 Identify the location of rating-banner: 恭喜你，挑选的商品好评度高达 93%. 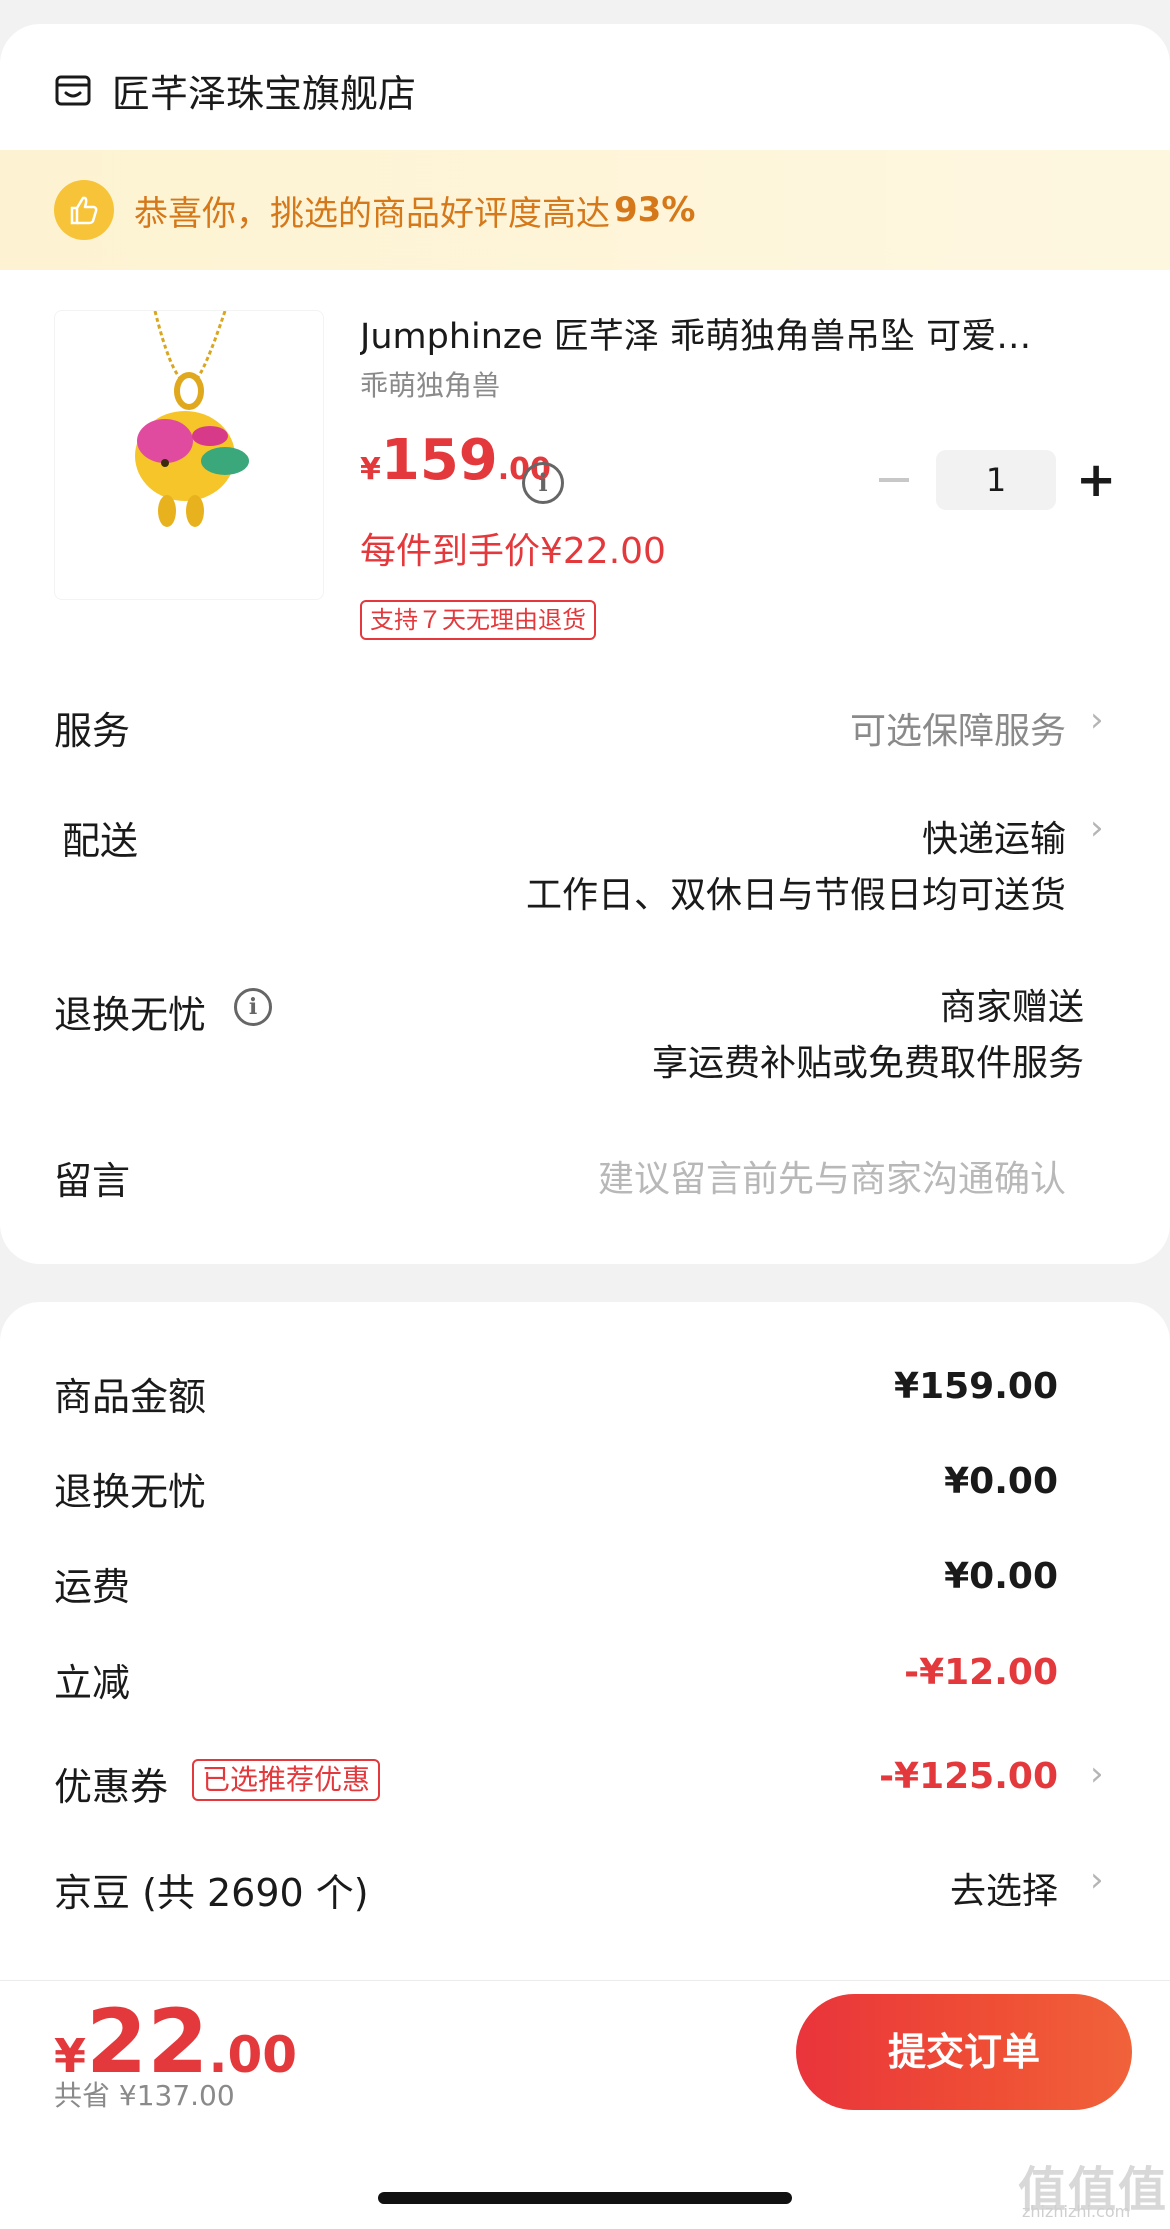
(585, 210).